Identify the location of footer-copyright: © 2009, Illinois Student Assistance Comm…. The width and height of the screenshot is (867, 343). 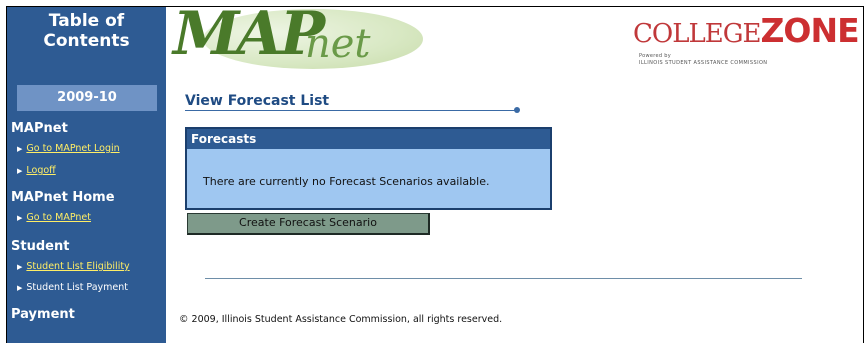
(341, 319).